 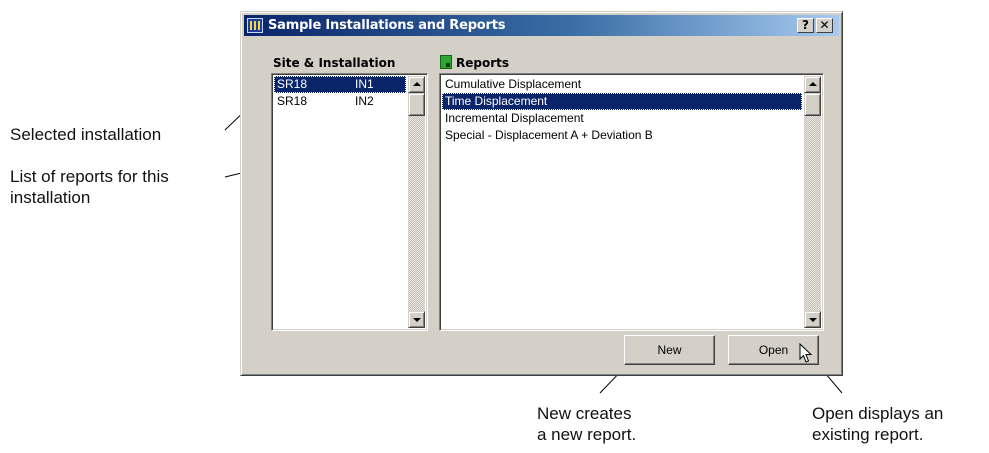 What do you see at coordinates (868, 434) in the screenshot?
I see `callout-open-line2: existing report.` at bounding box center [868, 434].